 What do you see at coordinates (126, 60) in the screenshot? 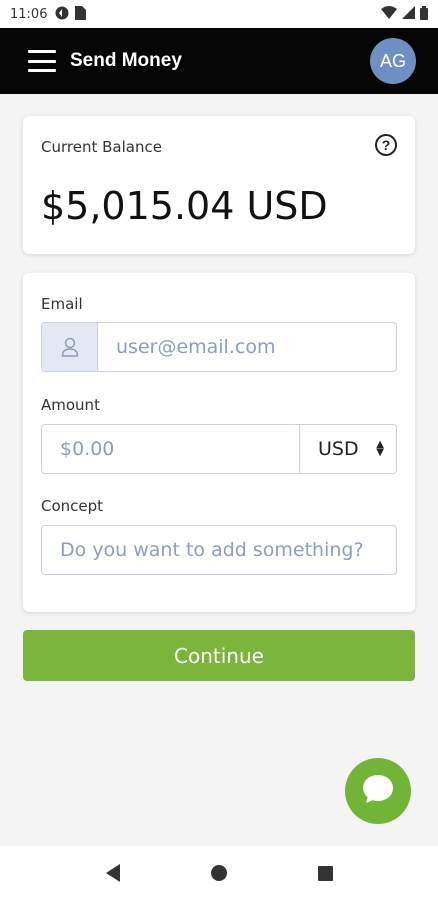
I see `page-title: Send Money` at bounding box center [126, 60].